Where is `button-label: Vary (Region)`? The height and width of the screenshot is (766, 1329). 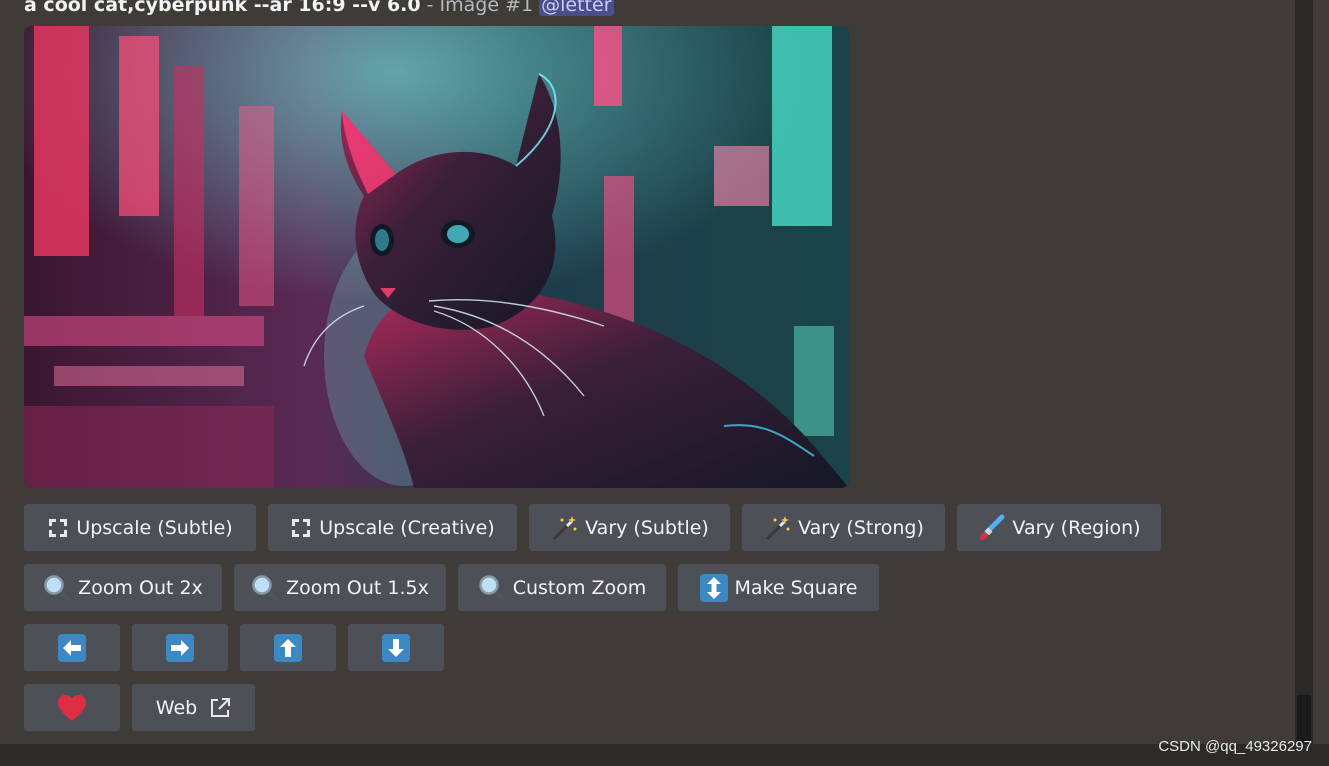
button-label: Vary (Region) is located at coordinates (1076, 527).